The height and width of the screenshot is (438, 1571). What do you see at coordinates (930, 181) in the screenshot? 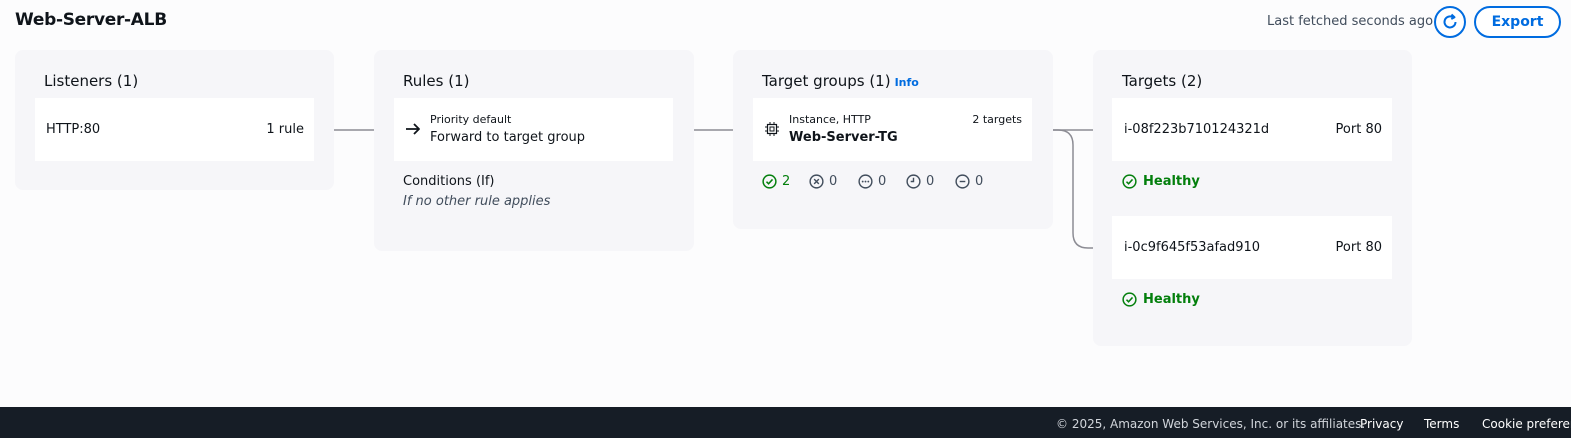
I see `status-initial-count: 0` at bounding box center [930, 181].